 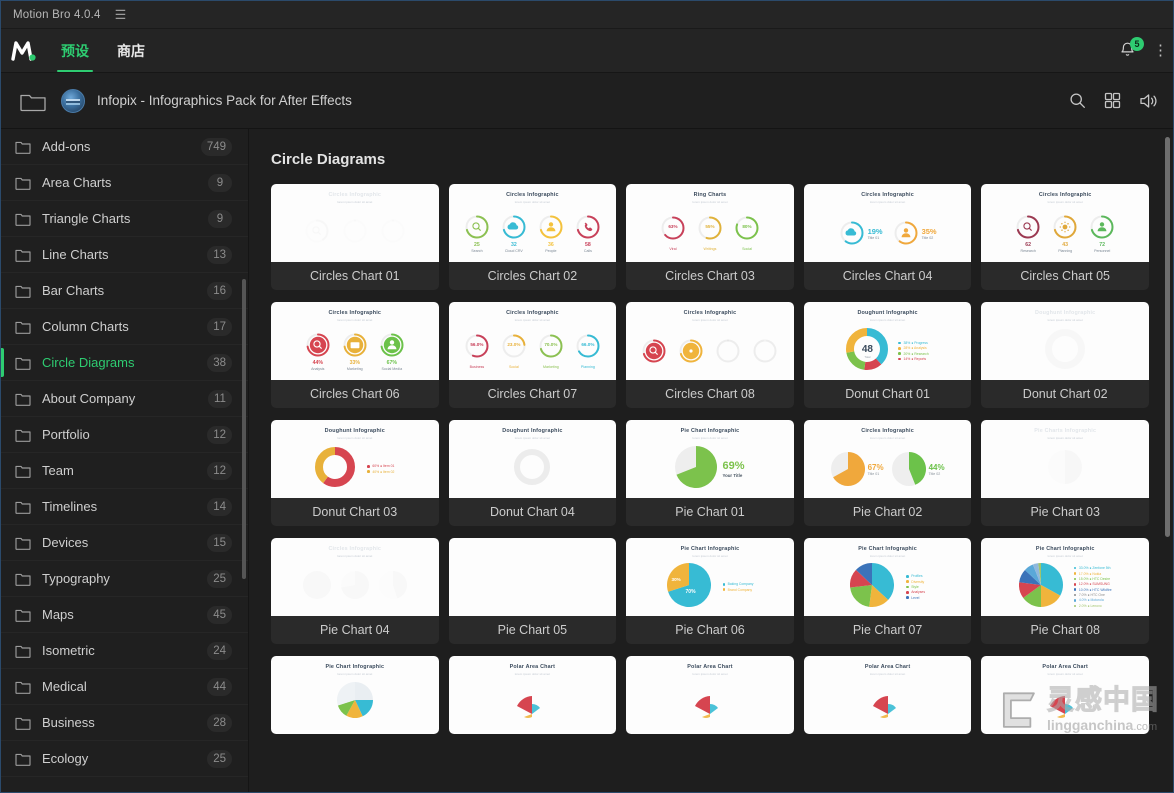 I want to click on tab-store: 商店, so click(x=131, y=50).